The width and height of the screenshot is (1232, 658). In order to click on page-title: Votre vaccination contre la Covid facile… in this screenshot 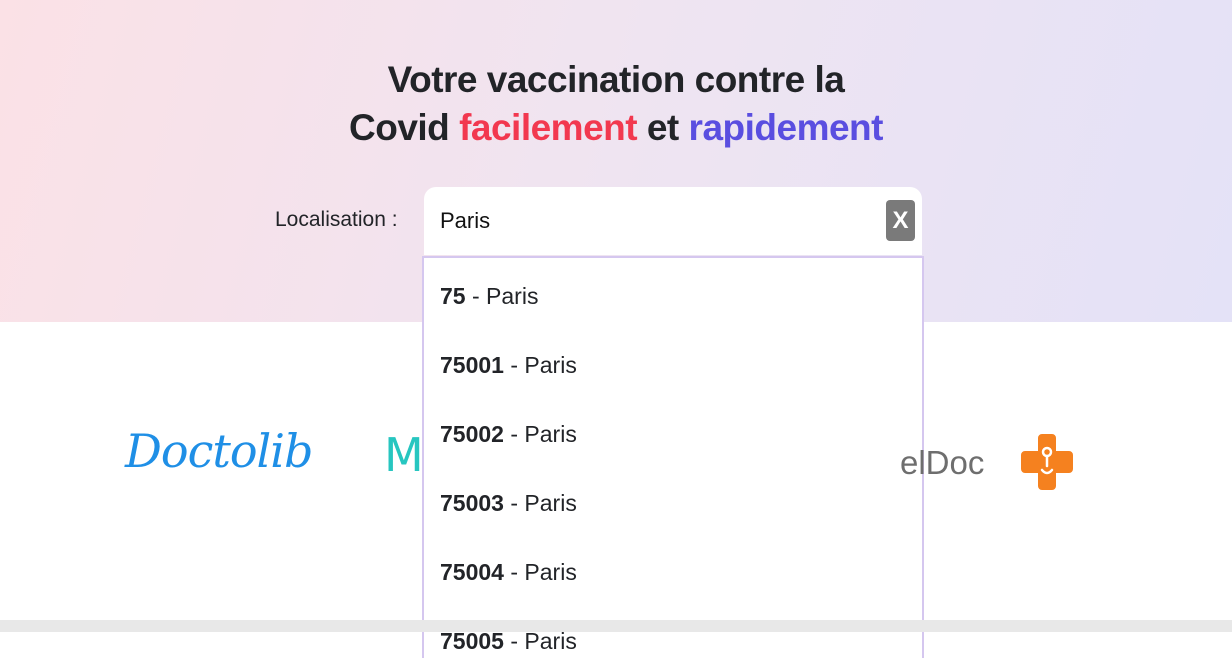, I will do `click(616, 104)`.